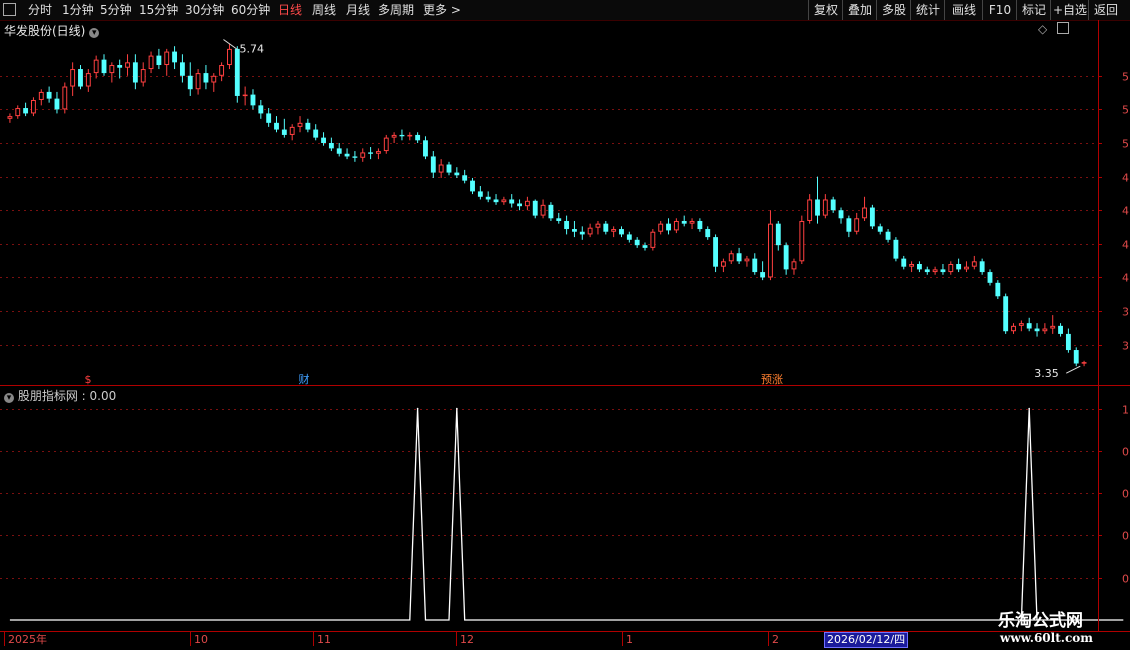 The height and width of the screenshot is (650, 1130). Describe the element at coordinates (1126, 245) in the screenshot. I see `y-tick-label: 4.25` at that location.